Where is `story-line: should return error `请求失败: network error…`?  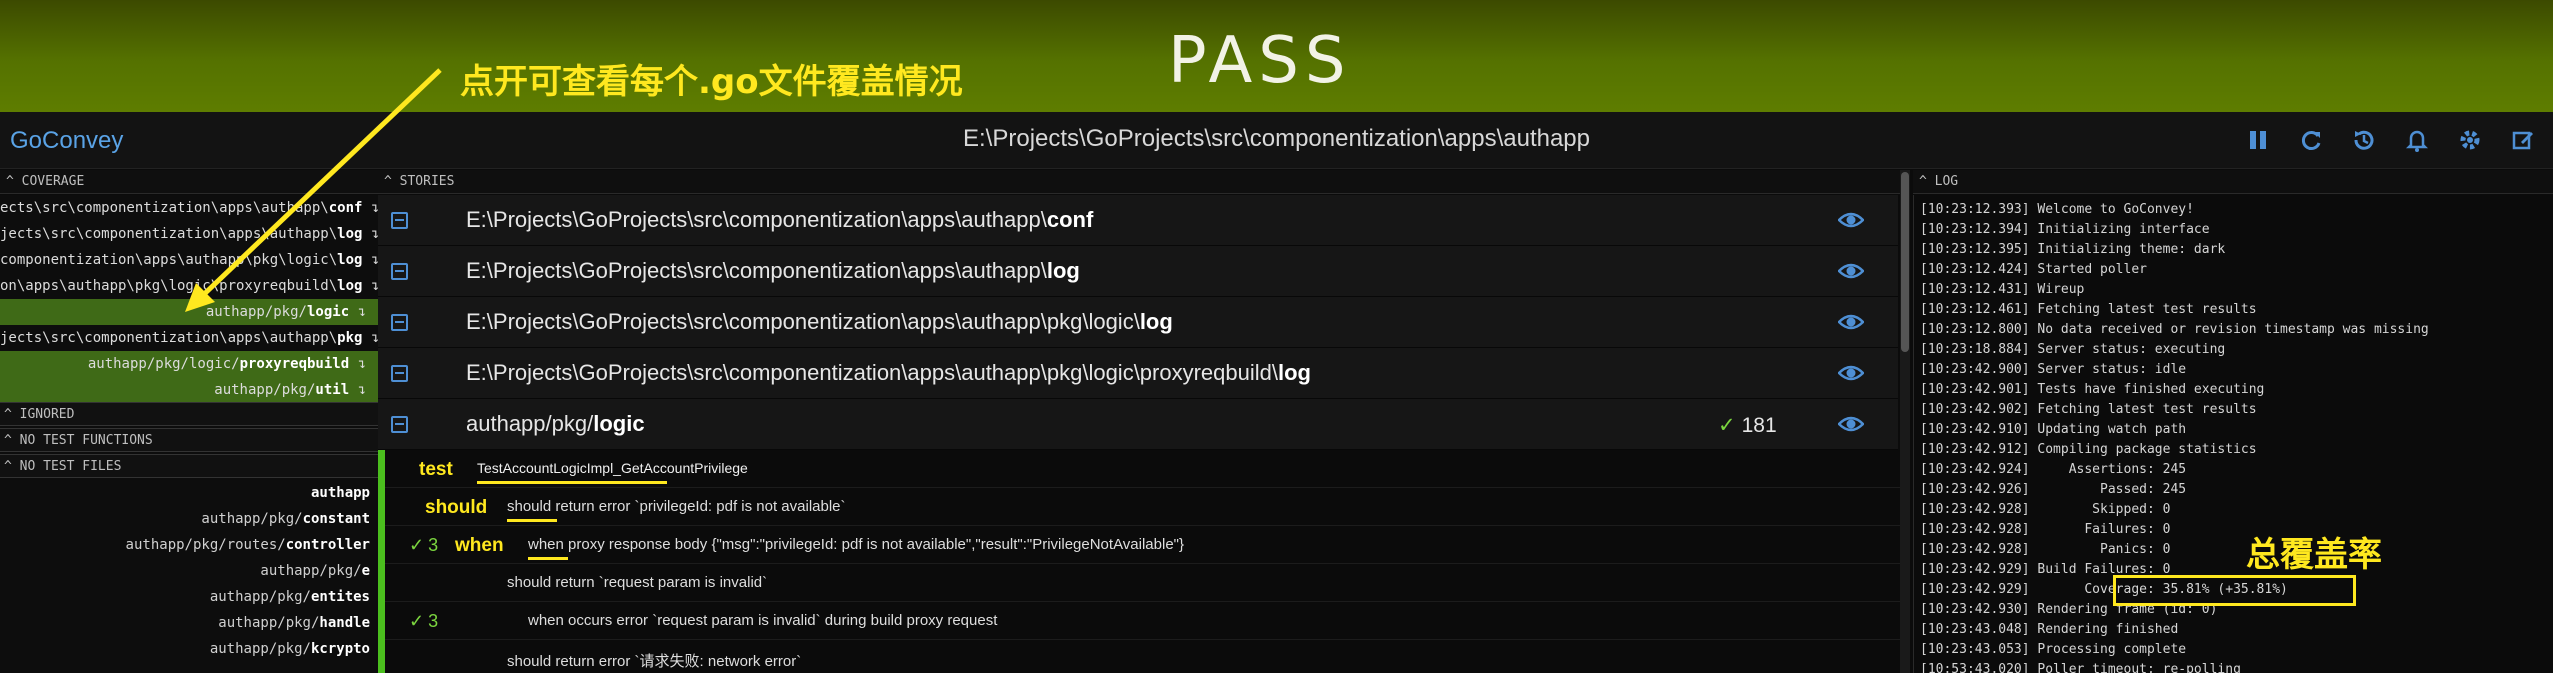 story-line: should return error `请求失败: network error… is located at coordinates (1145, 656).